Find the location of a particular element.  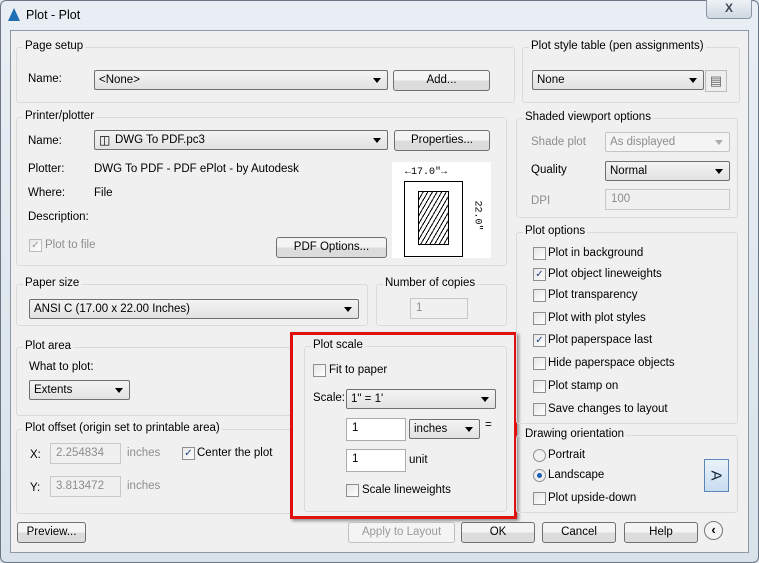

plotter-label: Plotter: is located at coordinates (46, 169).